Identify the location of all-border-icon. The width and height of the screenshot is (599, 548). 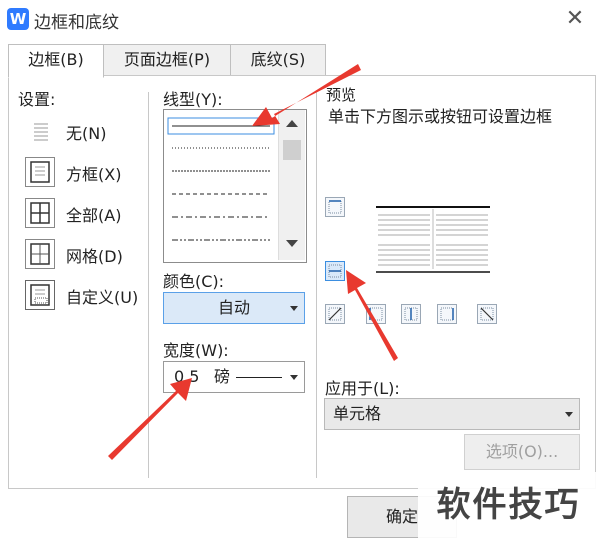
(40, 213).